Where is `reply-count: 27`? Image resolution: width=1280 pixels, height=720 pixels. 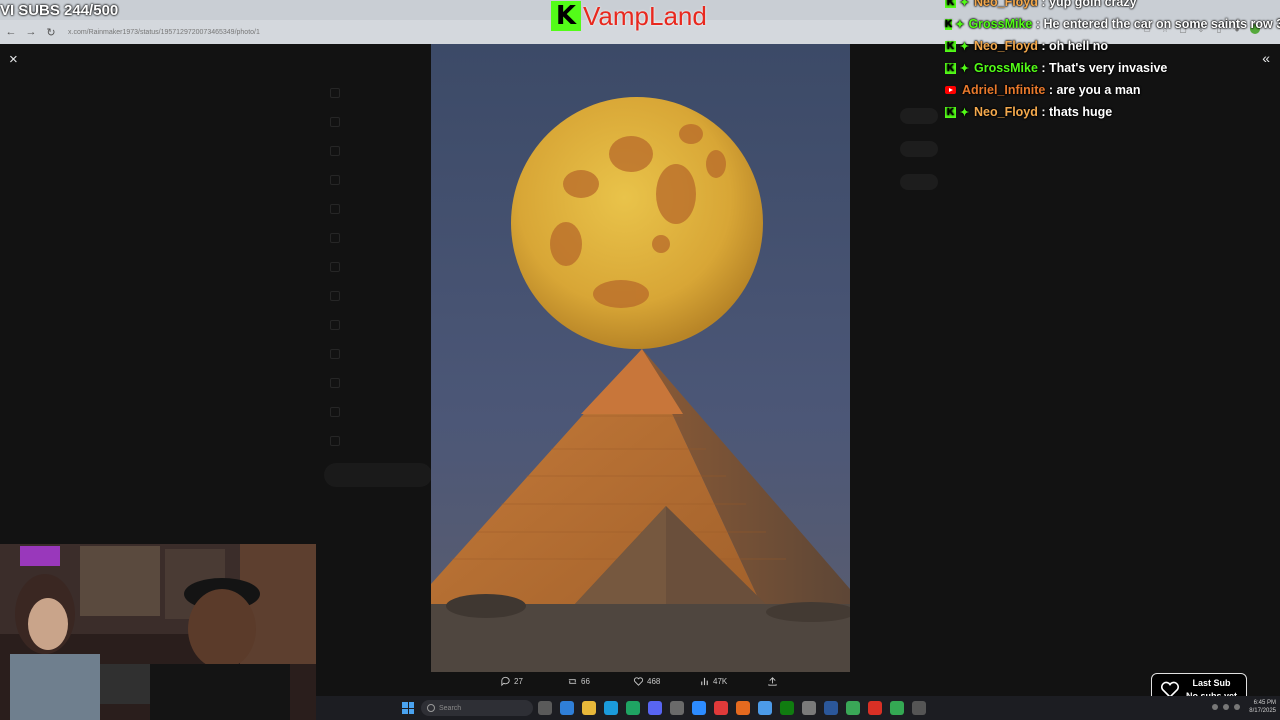 reply-count: 27 is located at coordinates (518, 681).